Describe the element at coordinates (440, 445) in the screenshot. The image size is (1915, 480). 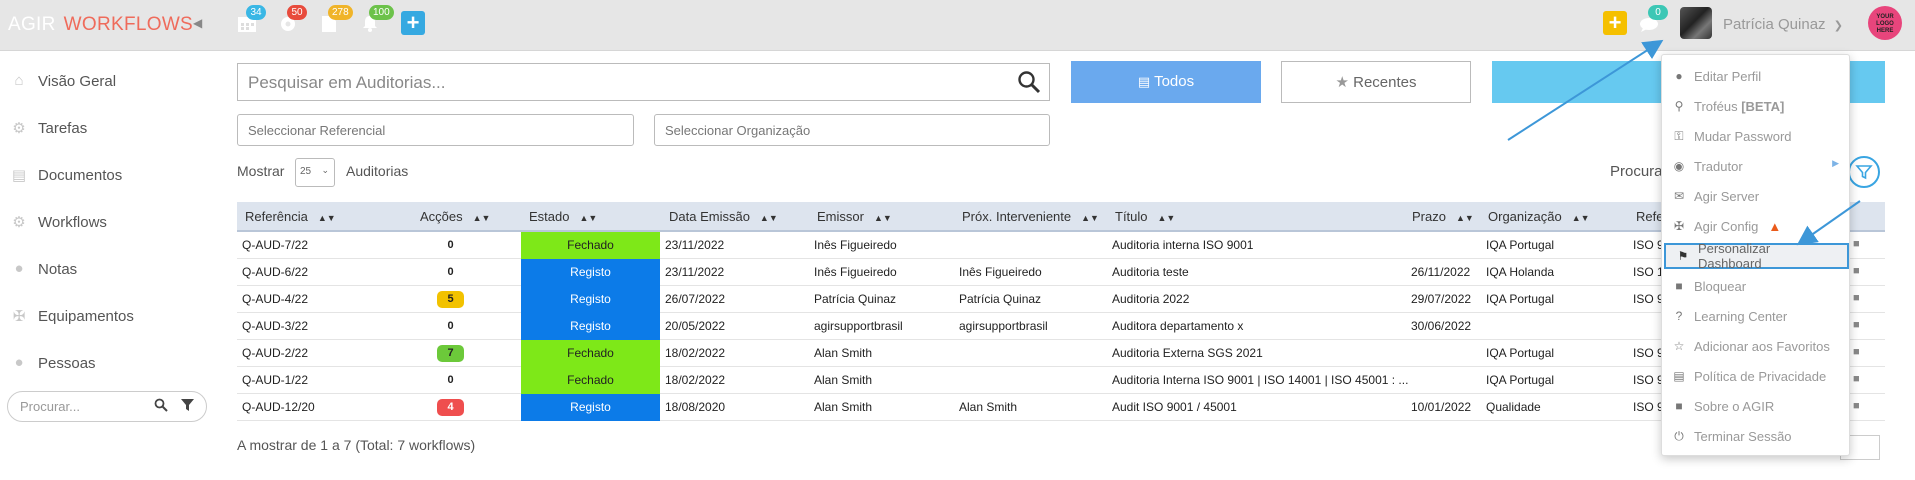
I see `info-text: workflows)` at that location.